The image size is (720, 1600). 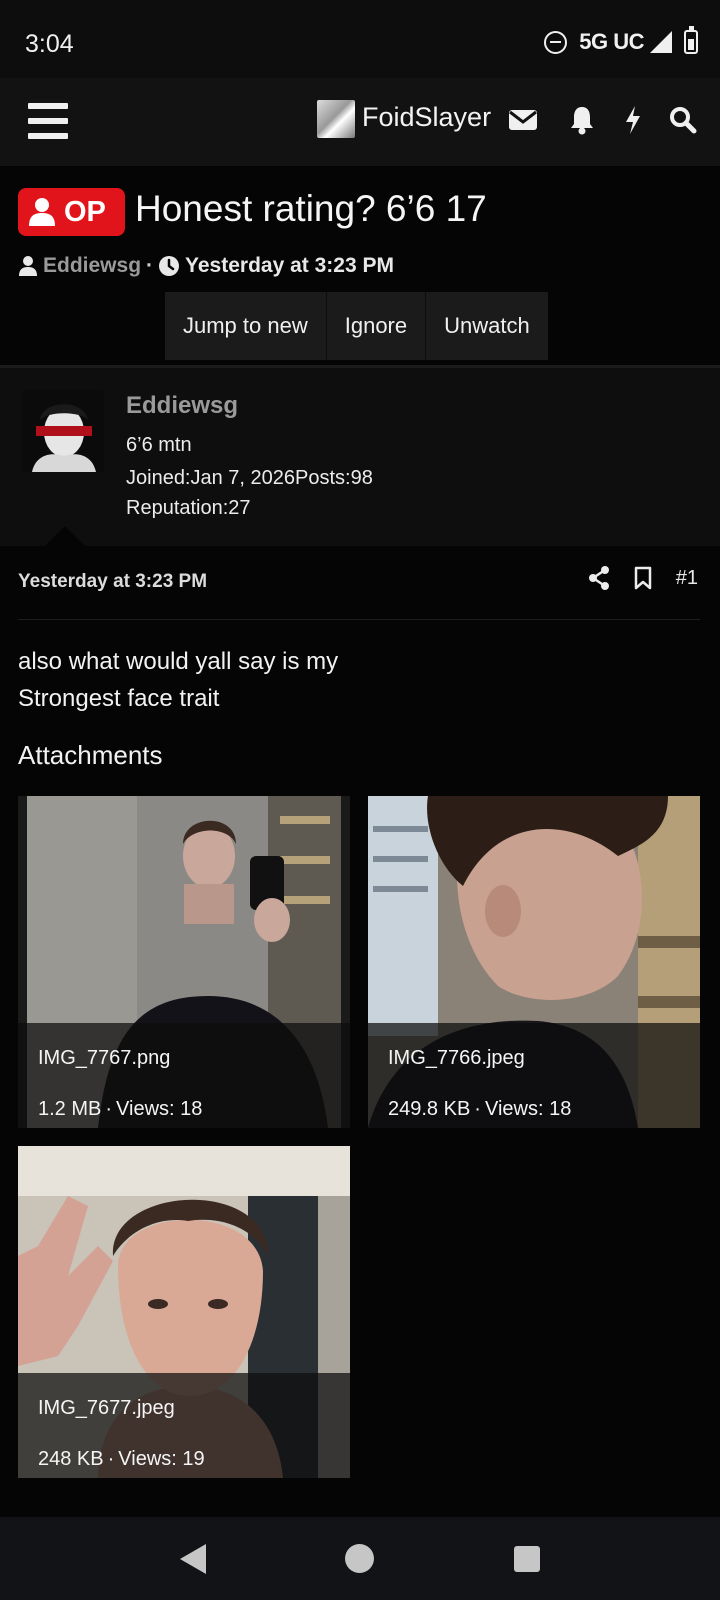 I want to click on bell-icon, so click(x=582, y=120).